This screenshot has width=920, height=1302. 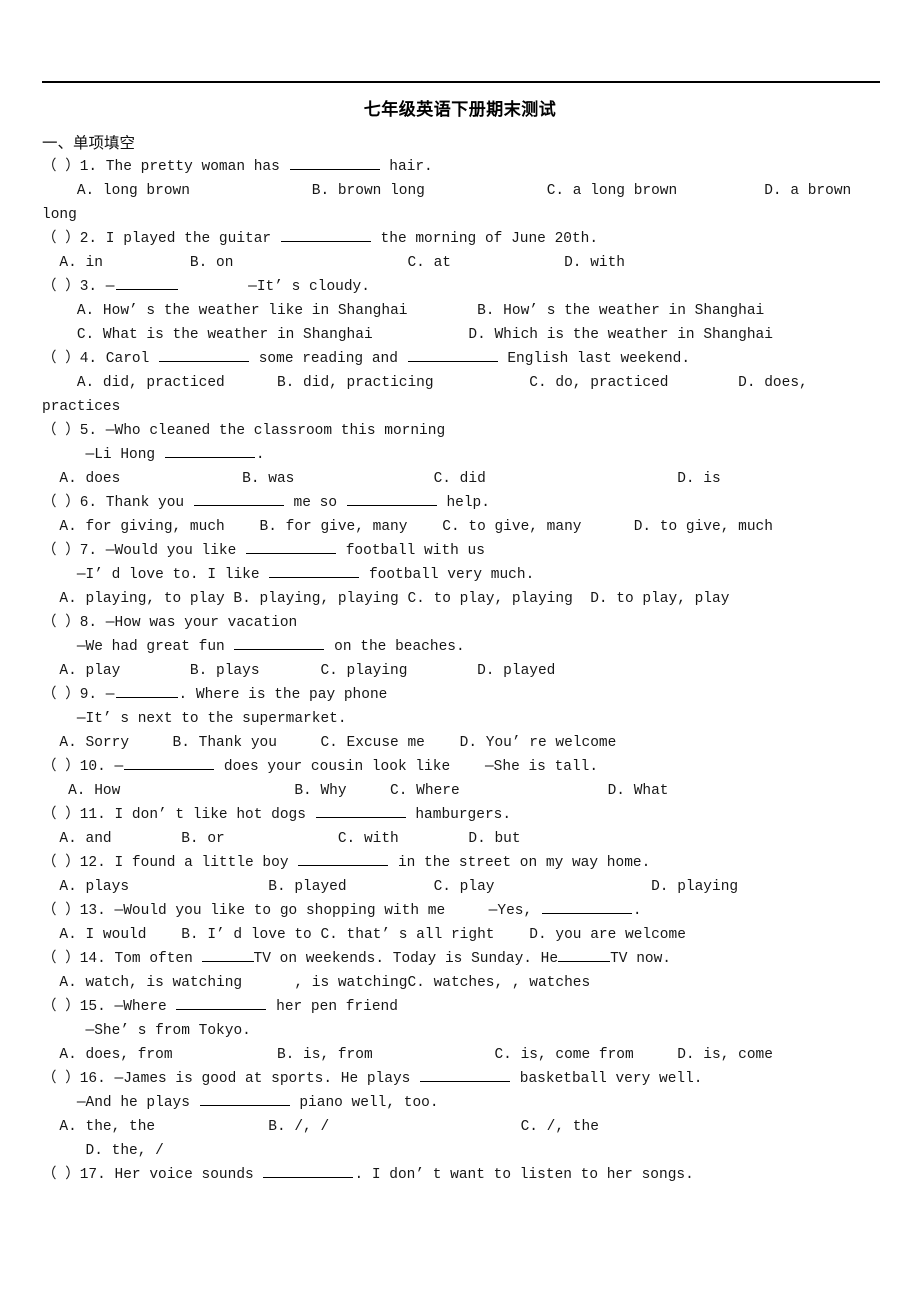 What do you see at coordinates (333, 263) in the screenshot?
I see `question-options: A. in B. on C. at D. with` at bounding box center [333, 263].